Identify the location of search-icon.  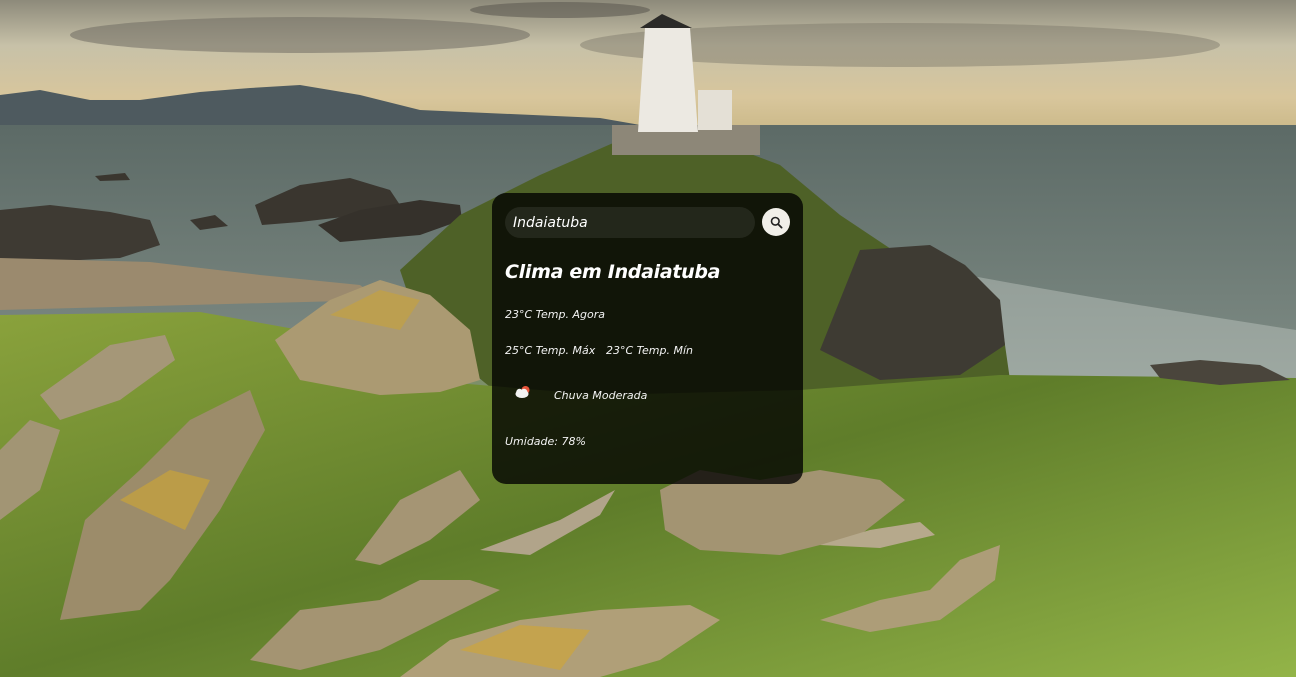
(776, 222).